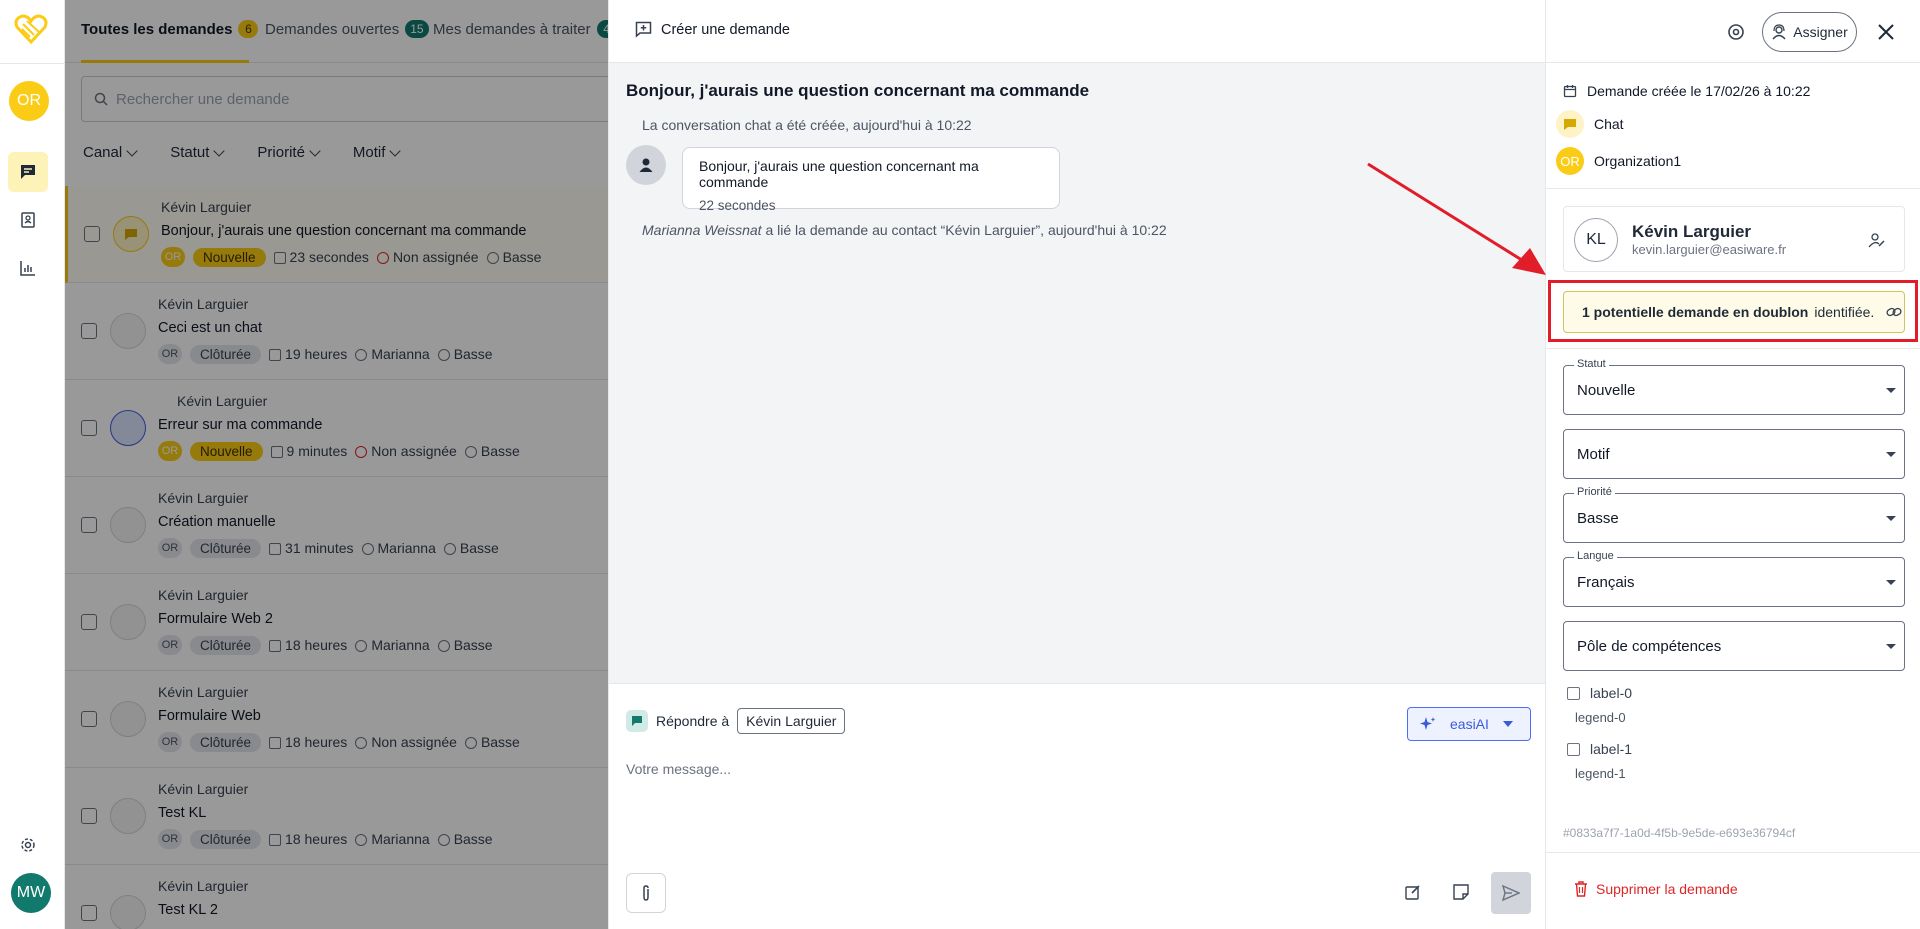 The height and width of the screenshot is (929, 1920). Describe the element at coordinates (1606, 582) in the screenshot. I see `field-value: Français` at that location.